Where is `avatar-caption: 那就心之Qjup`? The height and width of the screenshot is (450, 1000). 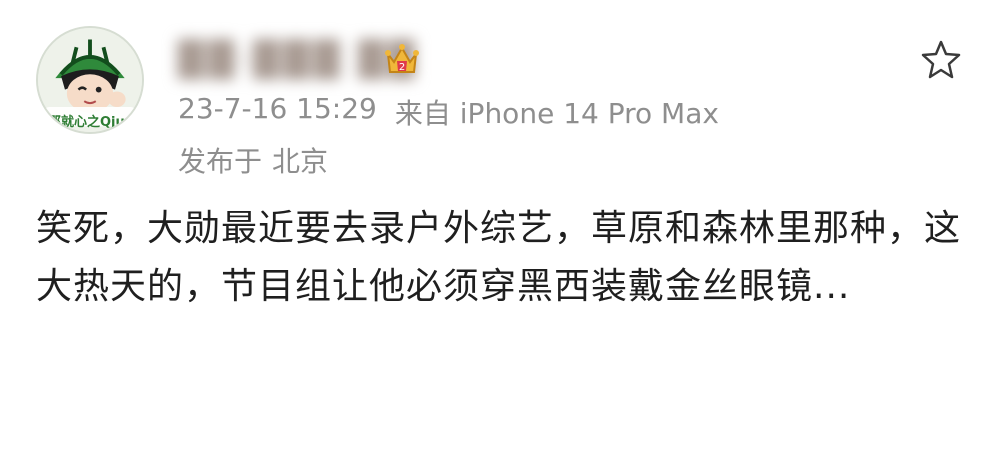
avatar-caption: 那就心之Qjup is located at coordinates (91, 122).